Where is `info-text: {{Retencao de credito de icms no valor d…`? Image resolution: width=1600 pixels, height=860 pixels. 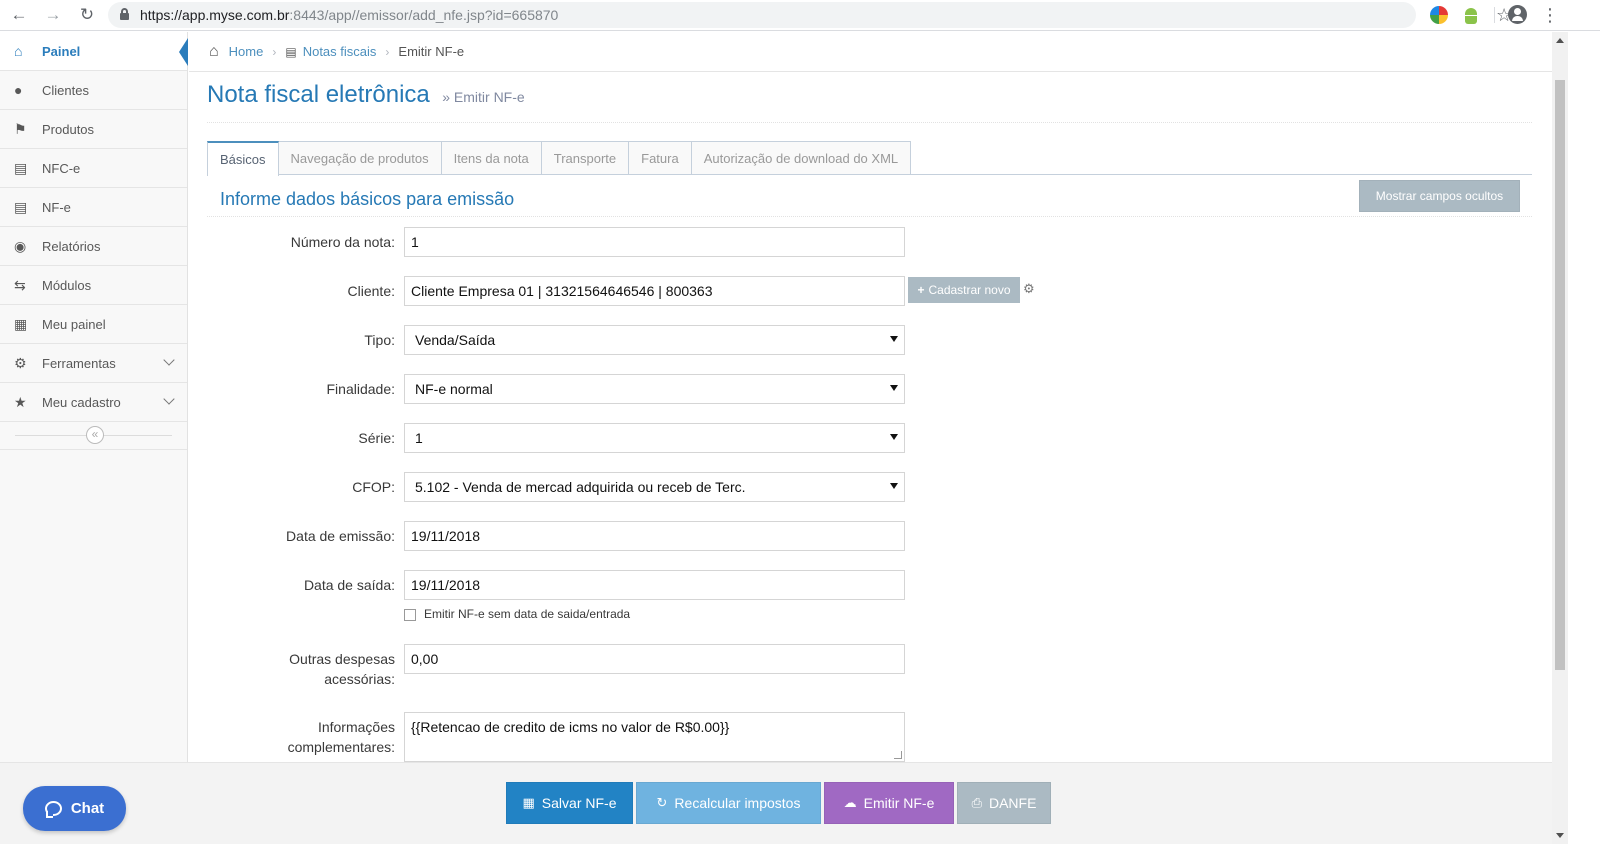 info-text: {{Retencao de credito de icms no valor d… is located at coordinates (570, 727).